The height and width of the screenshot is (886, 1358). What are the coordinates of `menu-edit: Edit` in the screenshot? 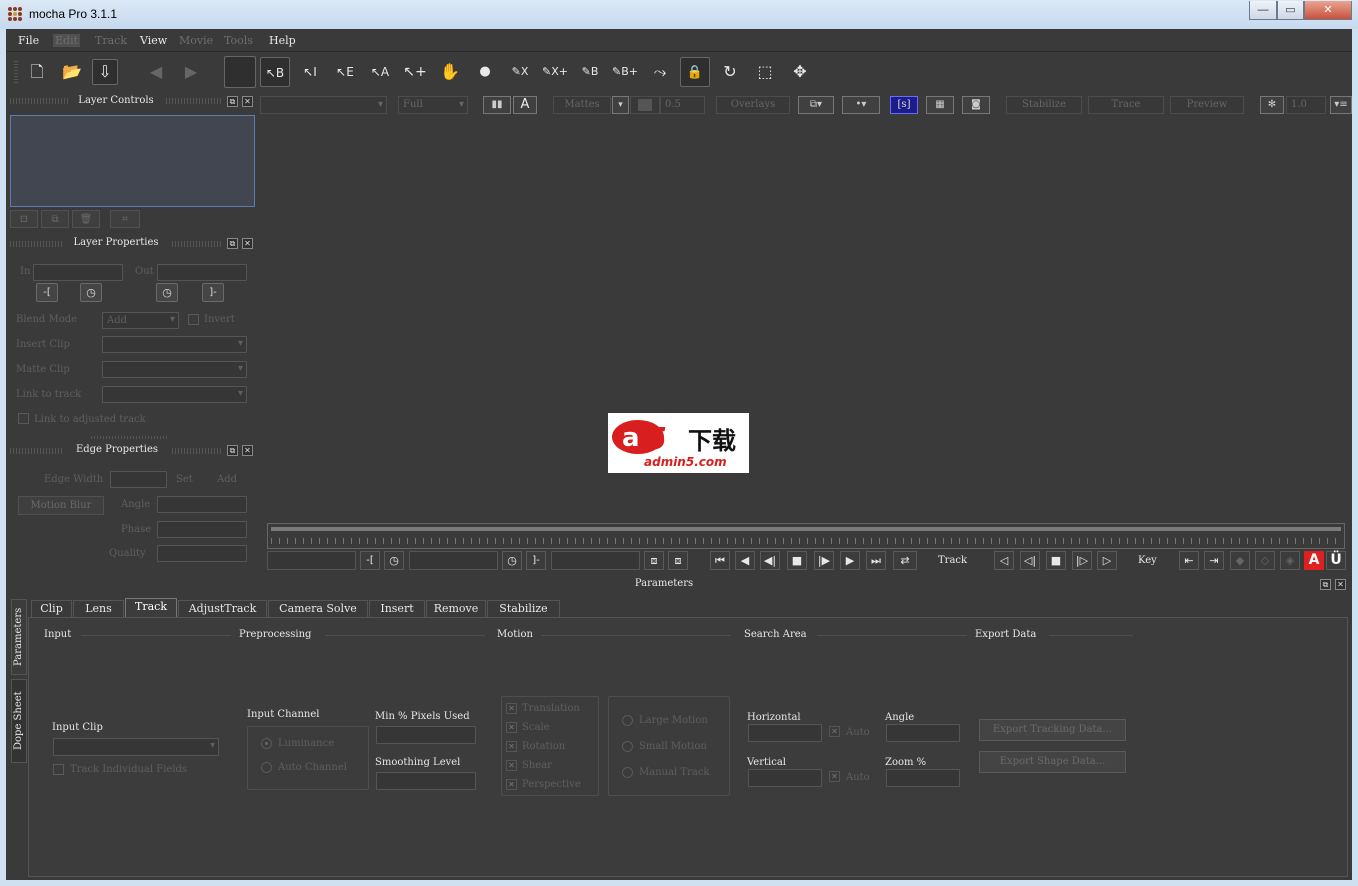 It's located at (67, 40).